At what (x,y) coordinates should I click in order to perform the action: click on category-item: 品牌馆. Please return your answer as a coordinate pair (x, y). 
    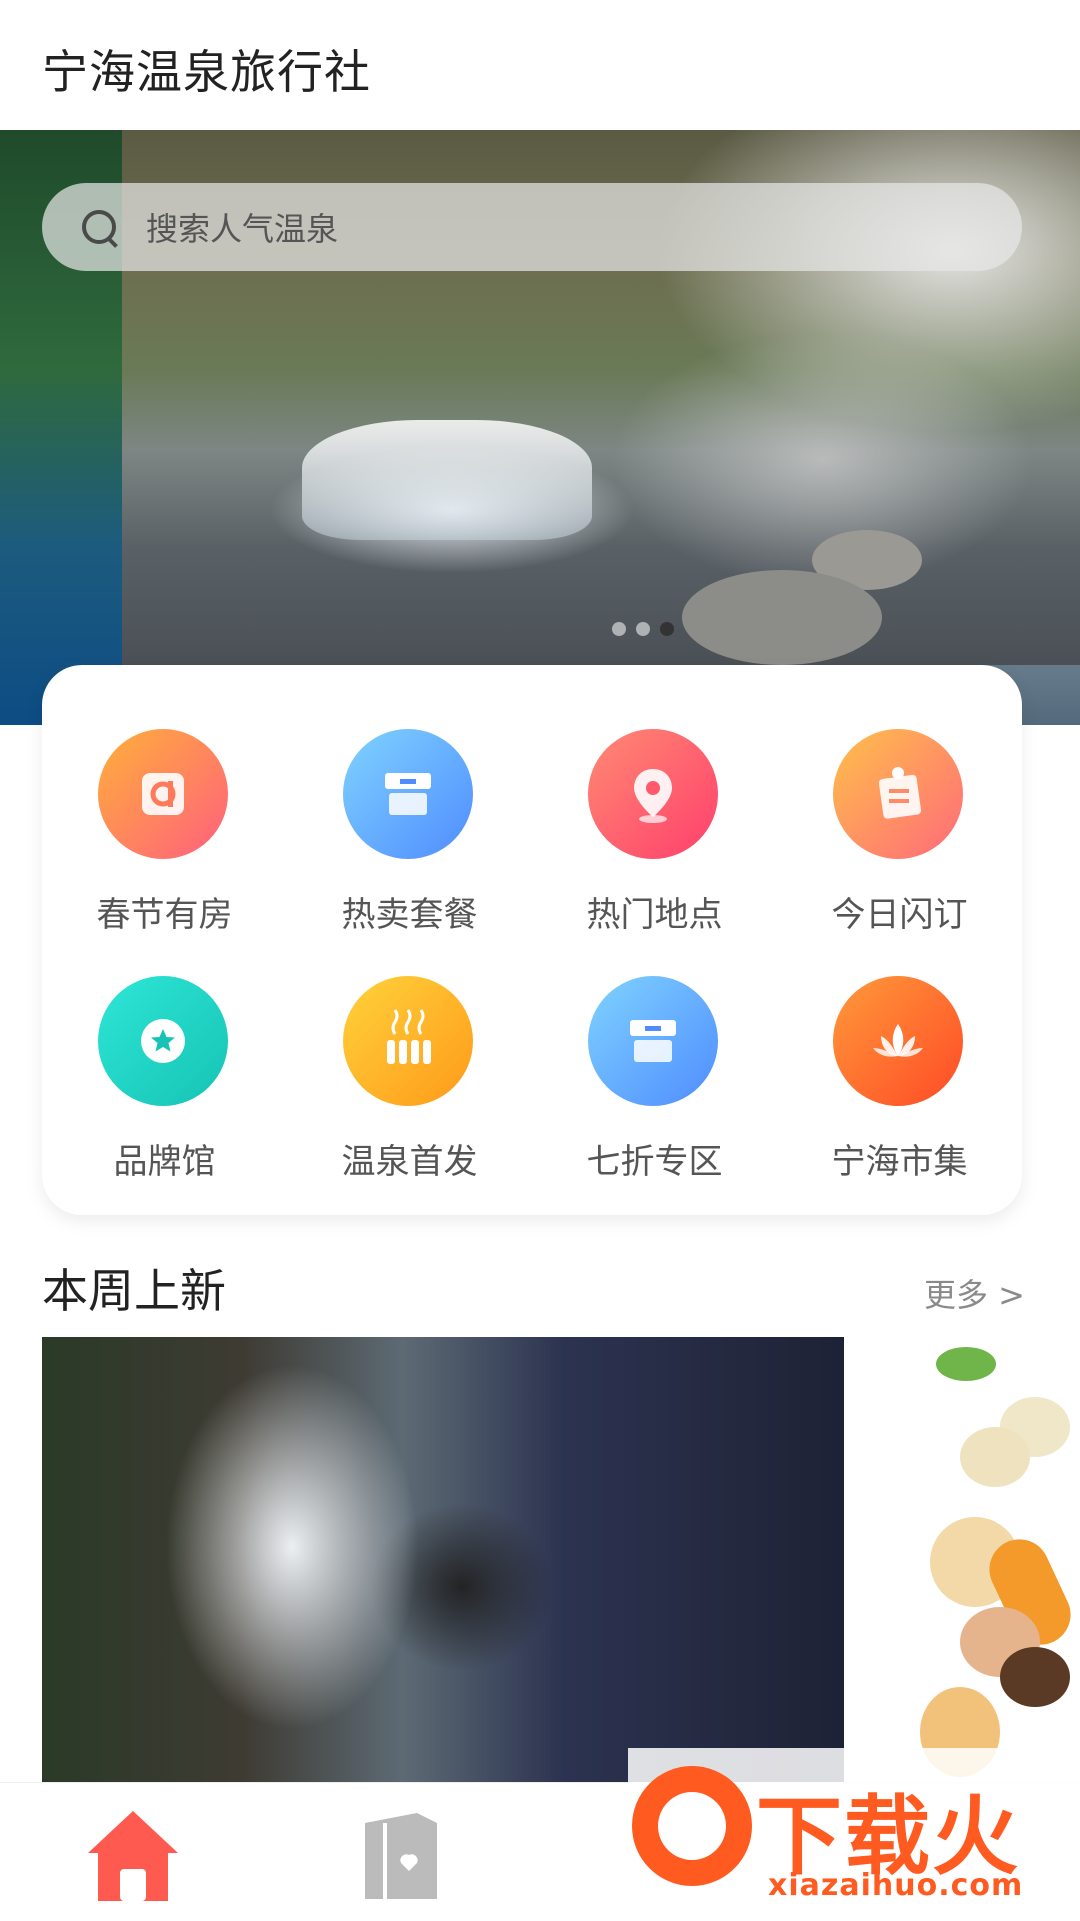
    Looking at the image, I should click on (164, 1047).